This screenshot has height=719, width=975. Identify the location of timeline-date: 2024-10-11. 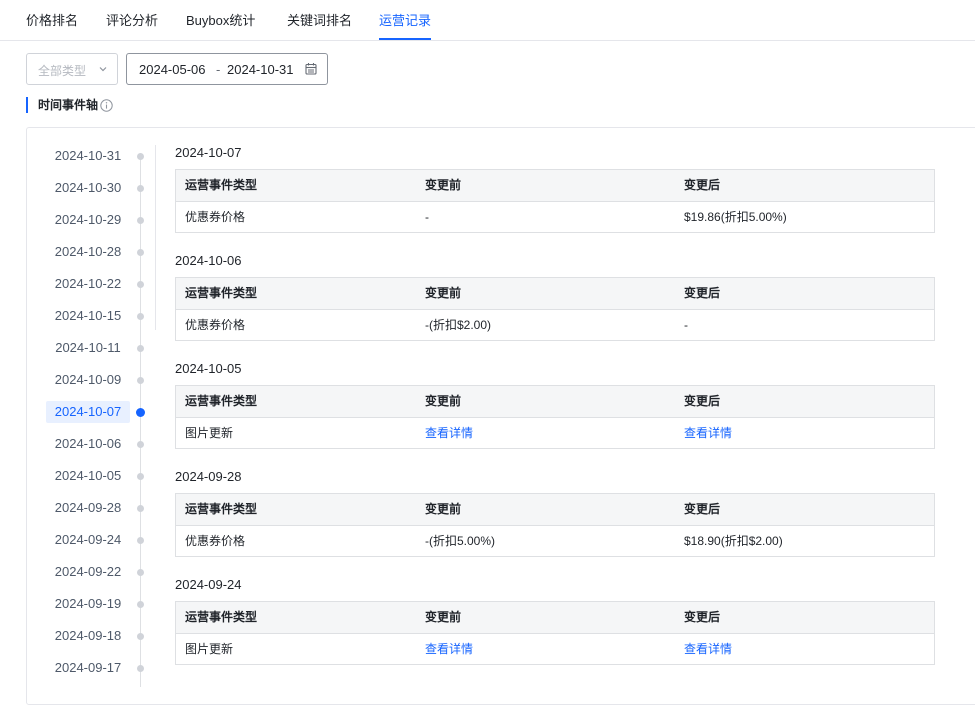
(88, 348).